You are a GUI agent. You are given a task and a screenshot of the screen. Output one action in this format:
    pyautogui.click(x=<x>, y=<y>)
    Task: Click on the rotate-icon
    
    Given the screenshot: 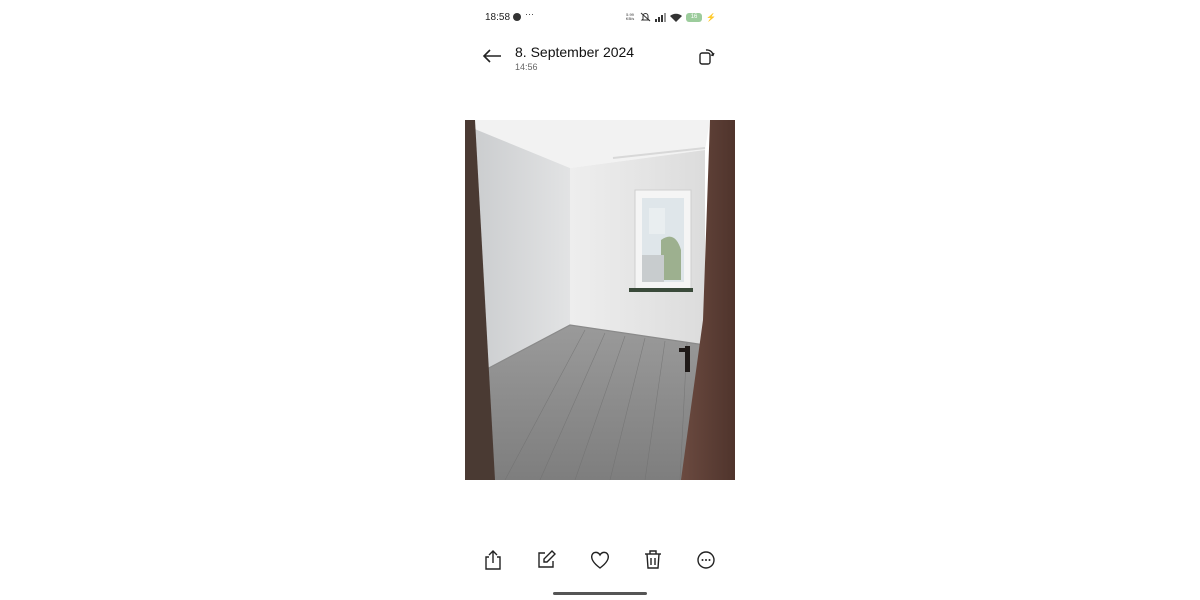 What is the action you would take?
    pyautogui.click(x=707, y=57)
    